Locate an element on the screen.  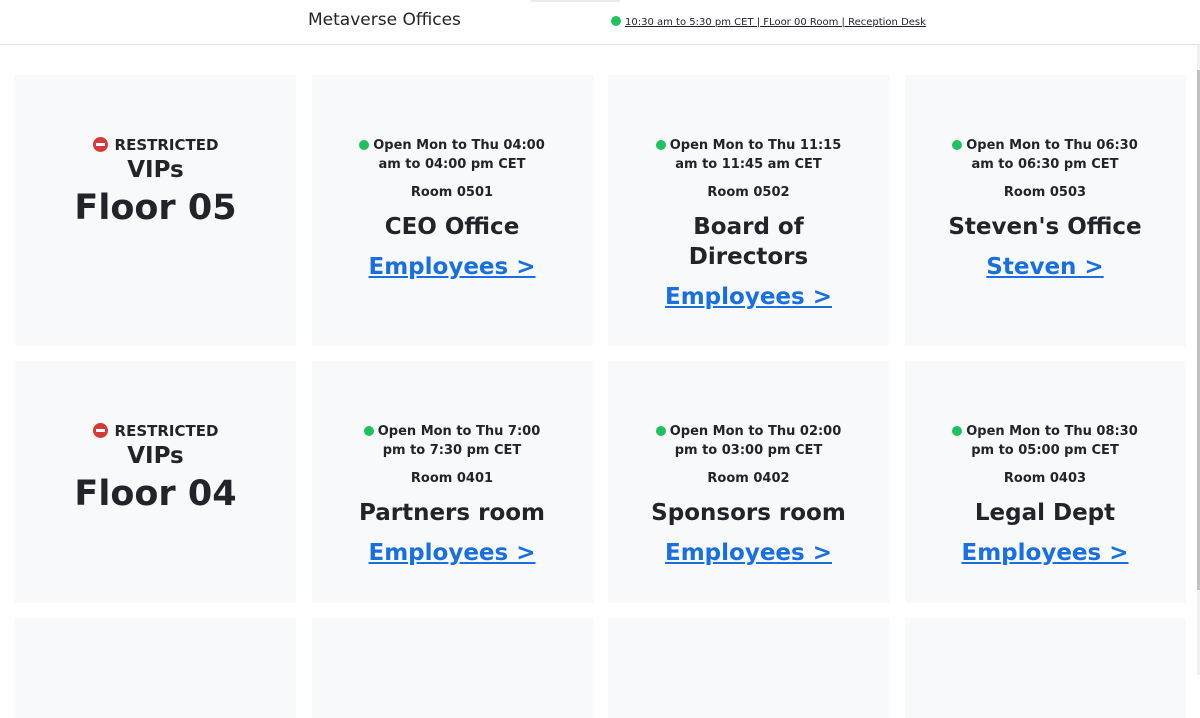
room-hours: Open Mon to Thu 02:00 pm to 03:00 pm CET is located at coordinates (748, 441).